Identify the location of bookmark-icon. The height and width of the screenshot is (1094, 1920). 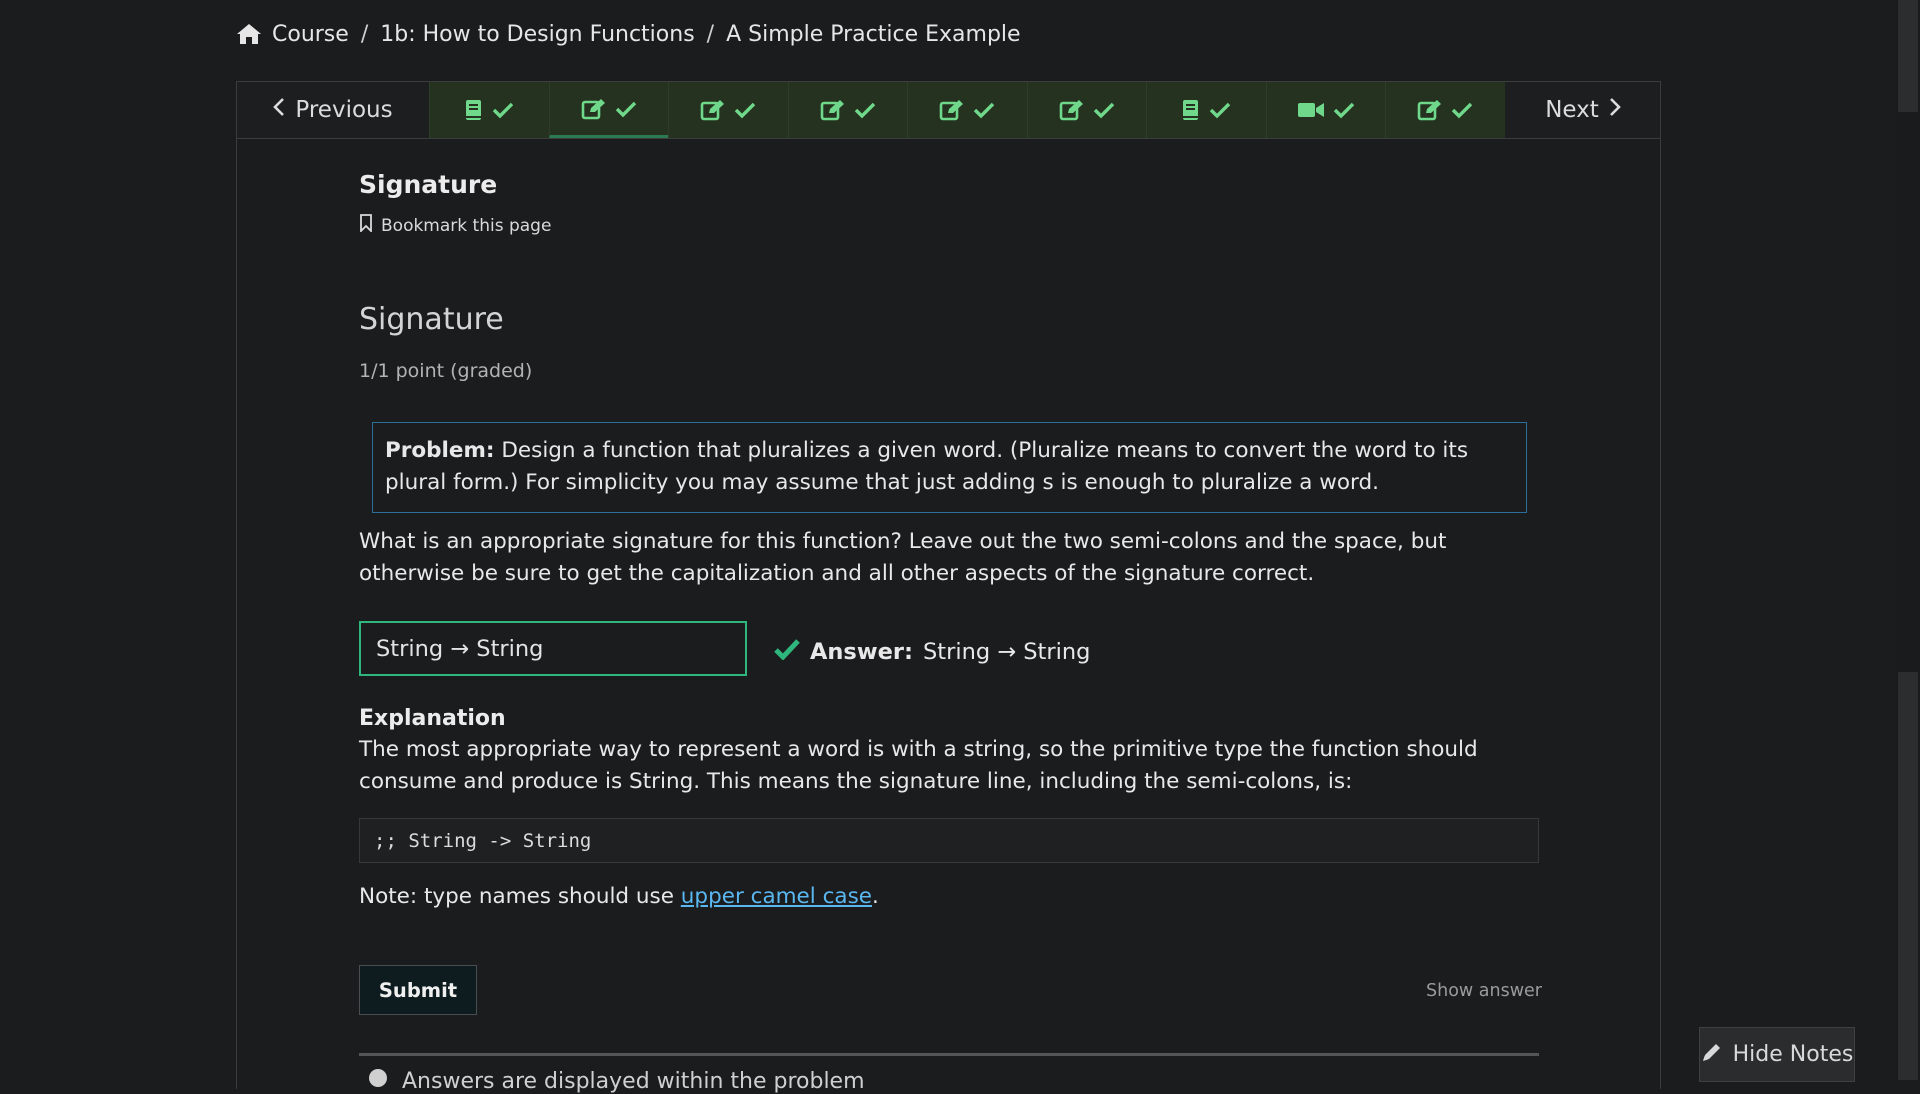
(366, 225).